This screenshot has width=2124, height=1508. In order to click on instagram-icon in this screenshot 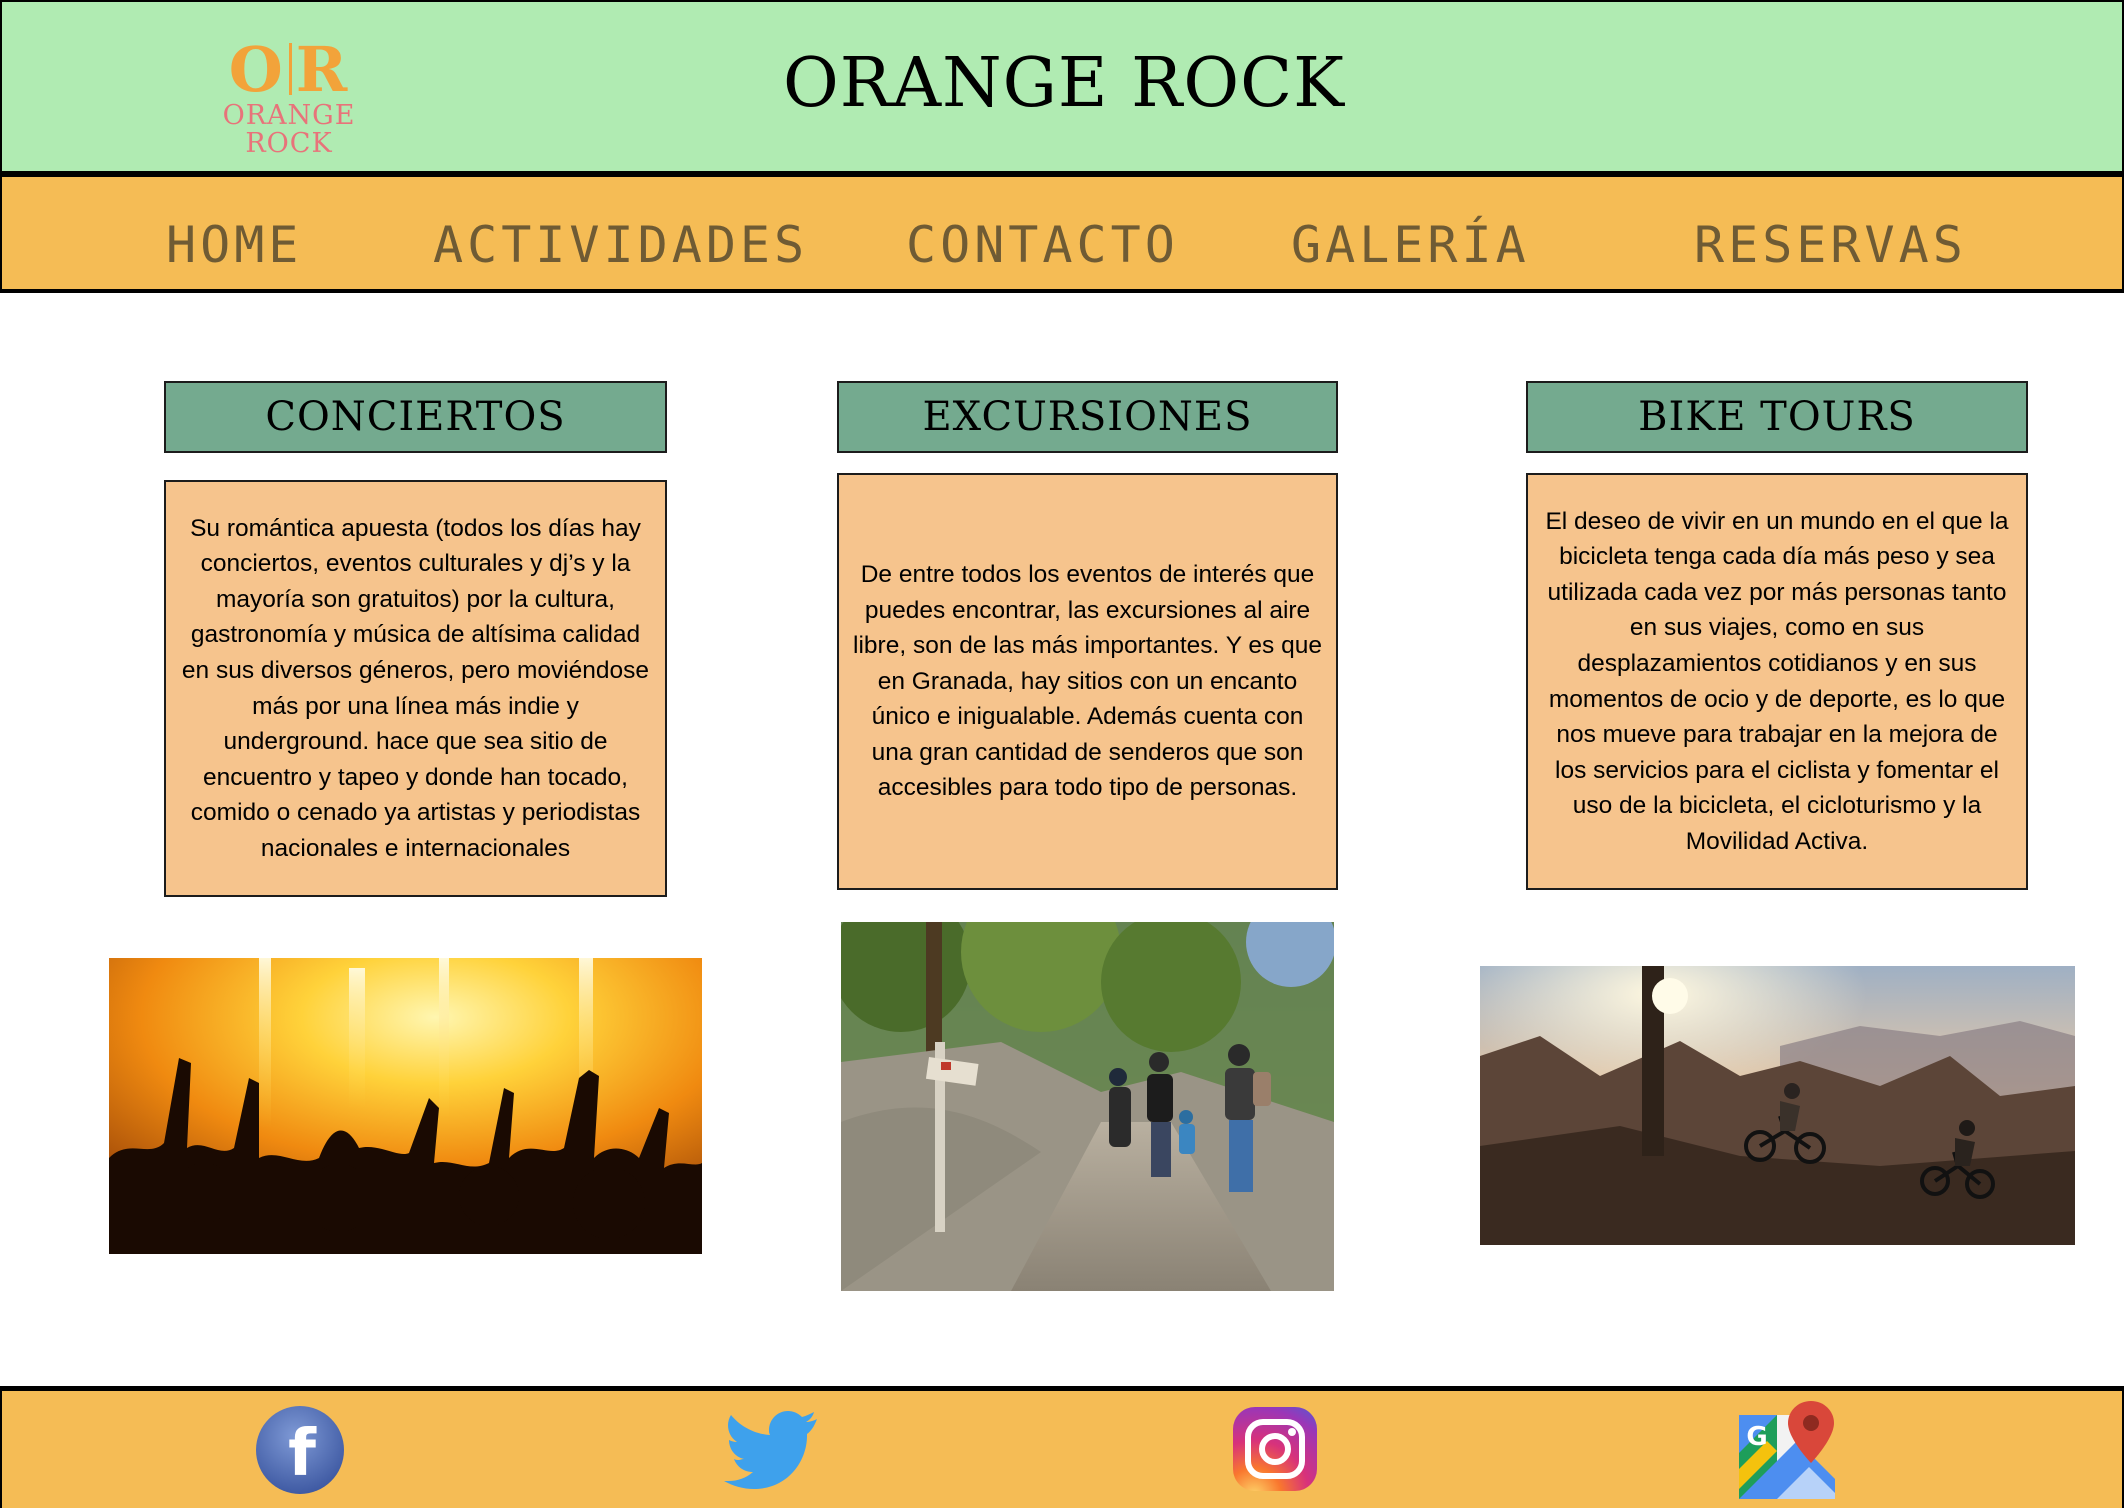, I will do `click(1275, 1449)`.